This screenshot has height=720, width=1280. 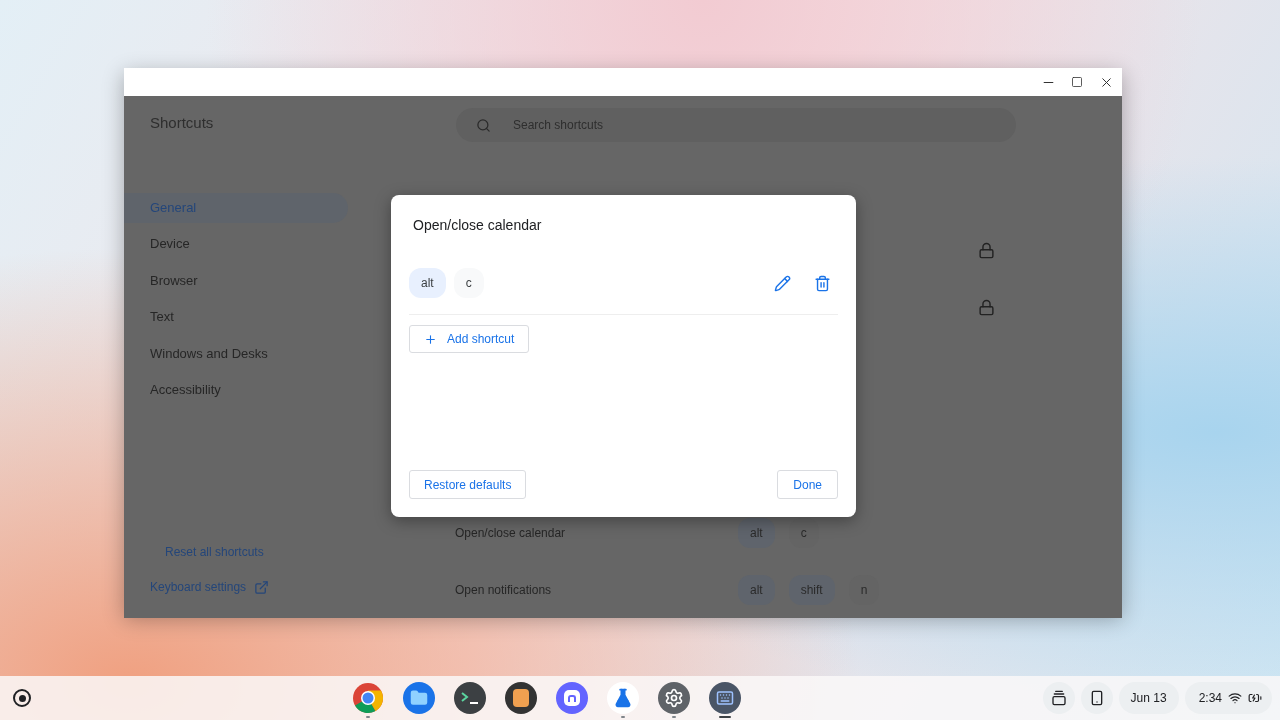 I want to click on keyboard-icon, so click(x=725, y=698).